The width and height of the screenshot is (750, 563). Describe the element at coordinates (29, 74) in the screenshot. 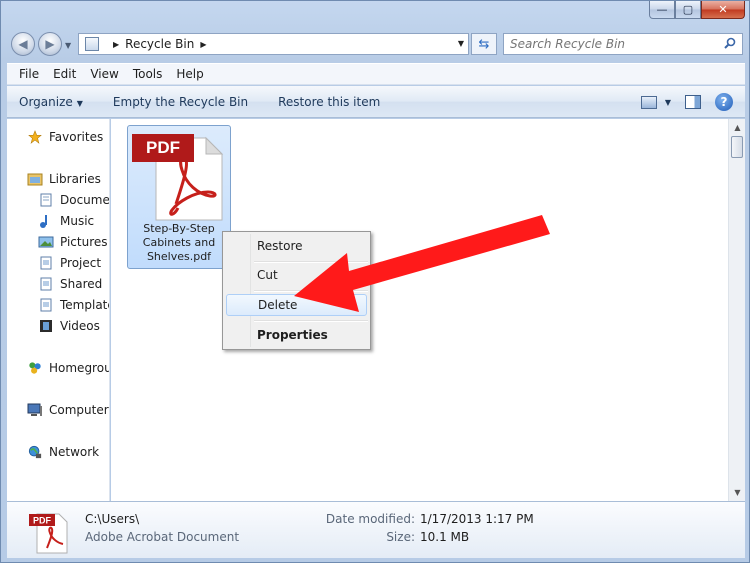

I see `menu-file: File` at that location.